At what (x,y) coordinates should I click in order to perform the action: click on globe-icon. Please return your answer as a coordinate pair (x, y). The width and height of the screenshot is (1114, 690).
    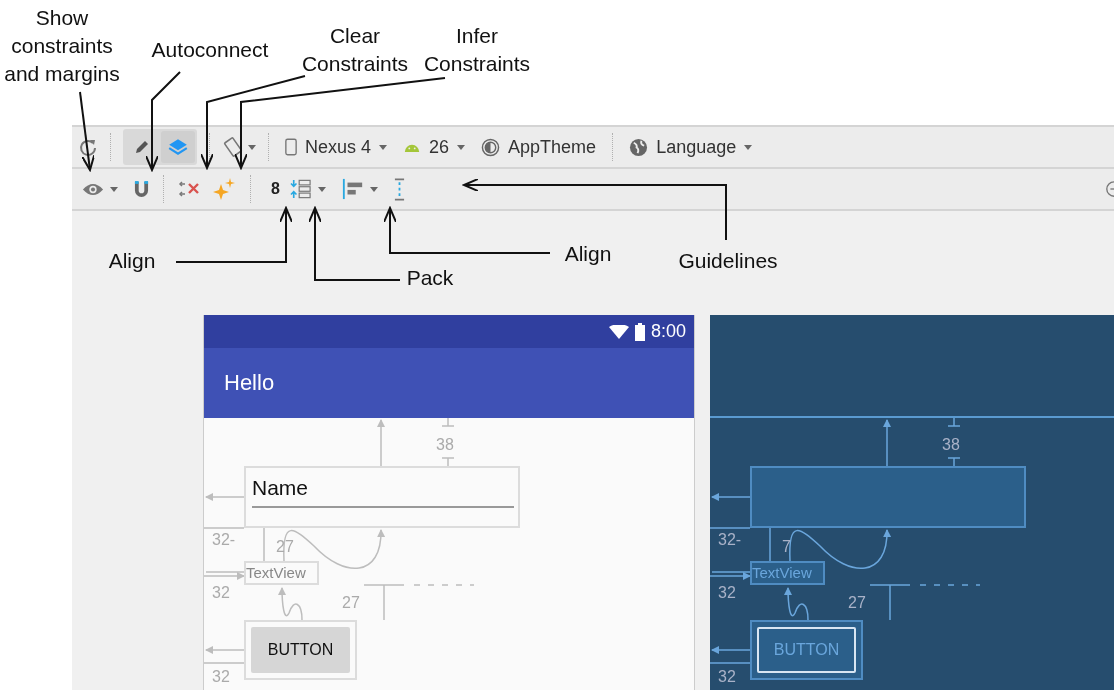
    Looking at the image, I should click on (639, 147).